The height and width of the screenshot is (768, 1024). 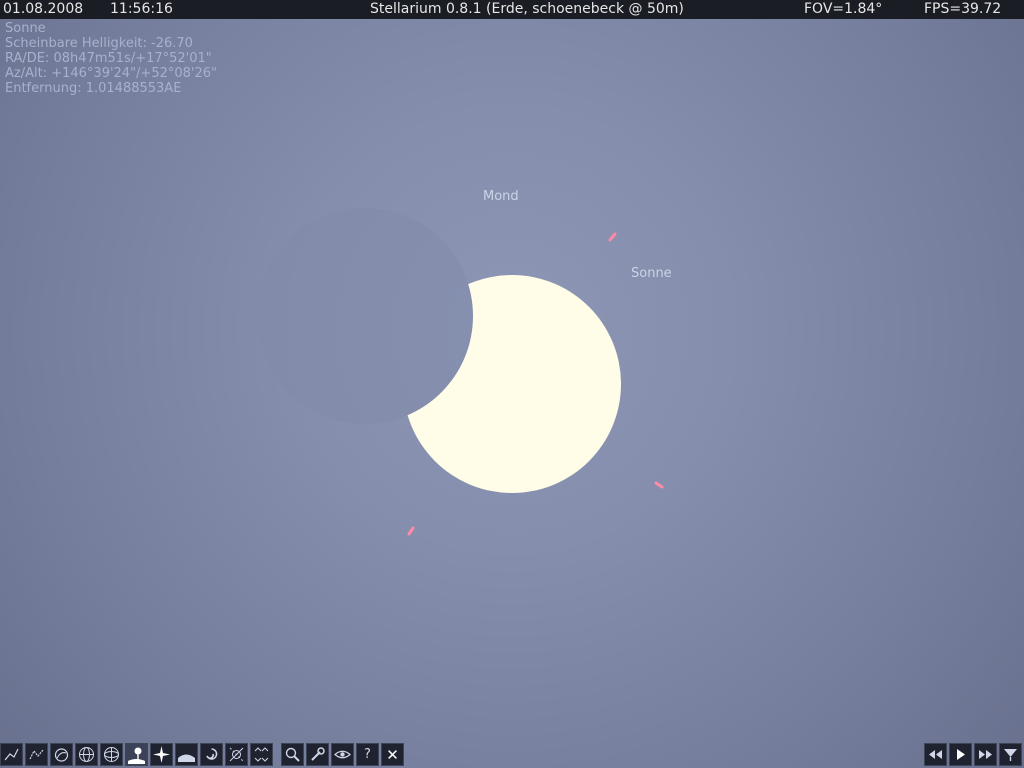 I want to click on azimuth-grid-icon, so click(x=86, y=754).